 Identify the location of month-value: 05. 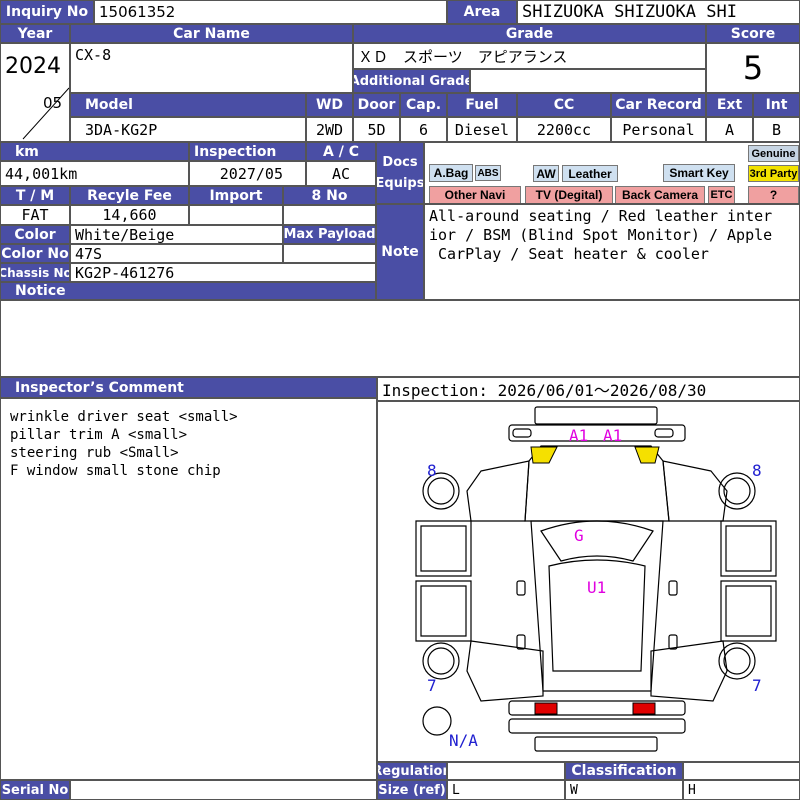
(53, 103).